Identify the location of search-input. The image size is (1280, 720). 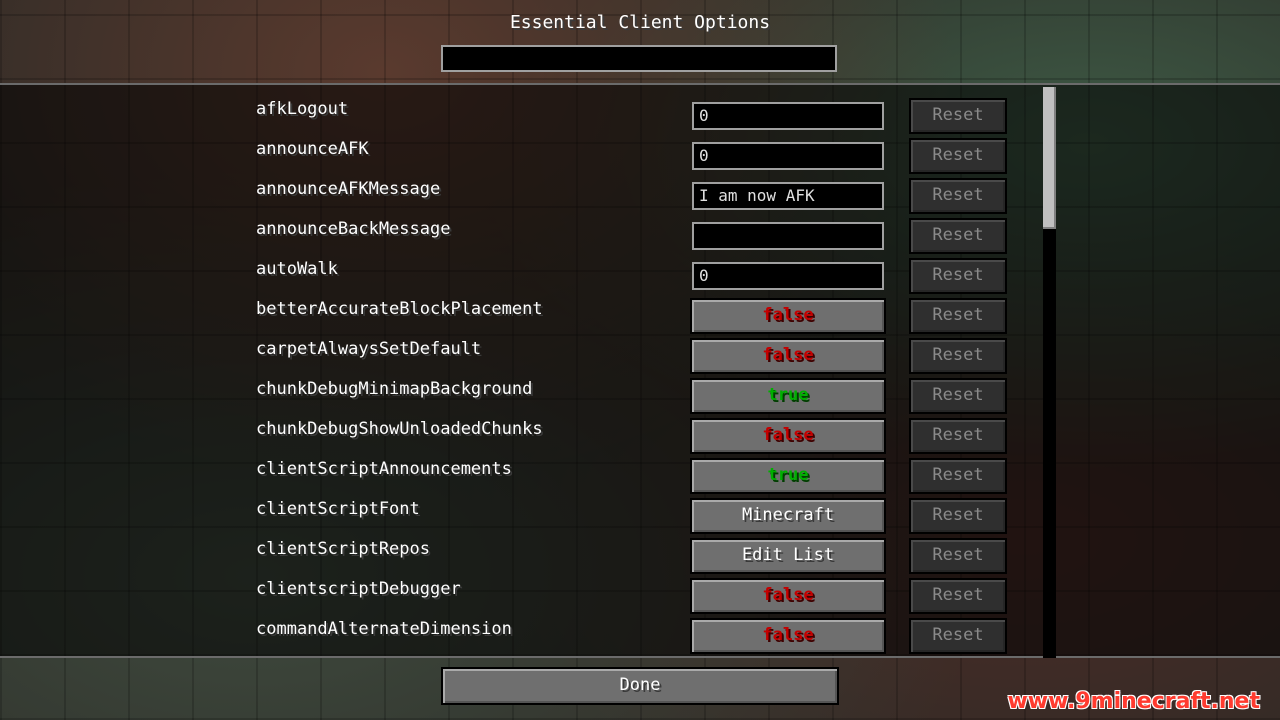
(639, 58).